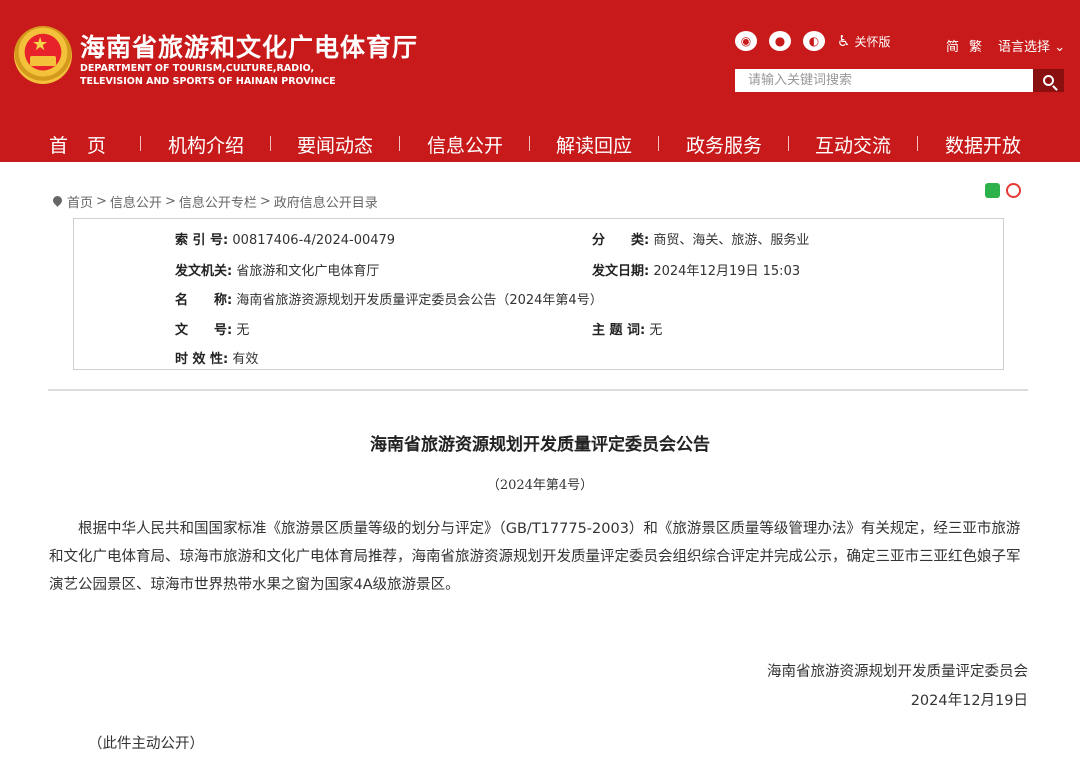 The width and height of the screenshot is (1080, 773). I want to click on document-signer: 海南省旅游资源规划开发质量评定委员会, so click(897, 672).